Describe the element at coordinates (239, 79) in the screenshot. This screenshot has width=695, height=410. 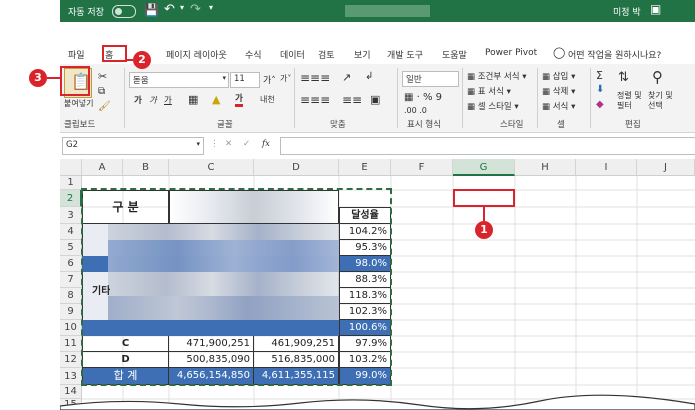
I see `font-size-value: 11` at that location.